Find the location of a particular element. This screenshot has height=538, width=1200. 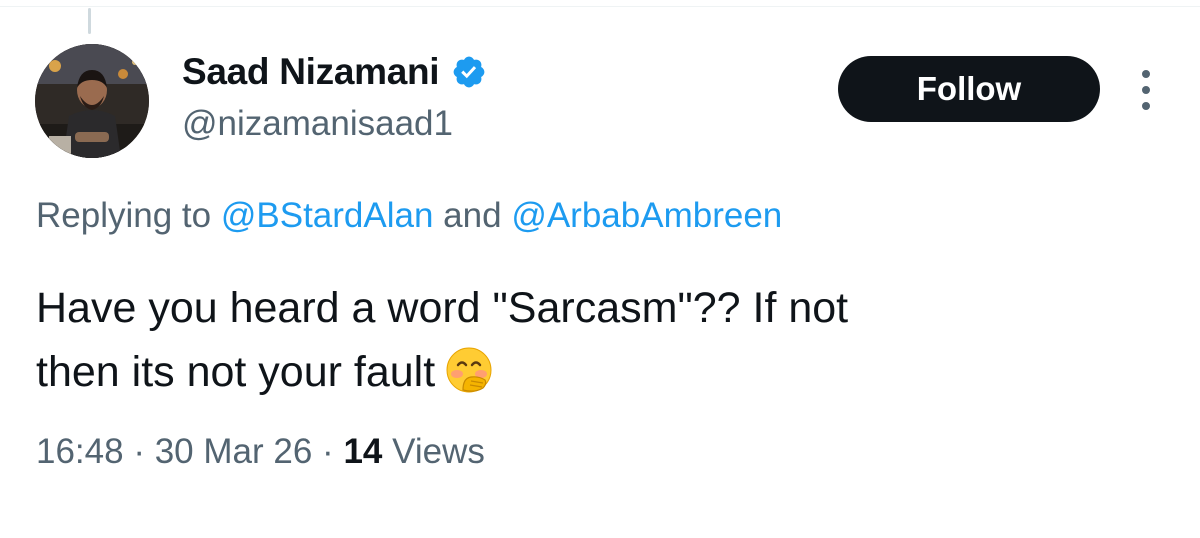

verified-badge-icon is located at coordinates (469, 72).